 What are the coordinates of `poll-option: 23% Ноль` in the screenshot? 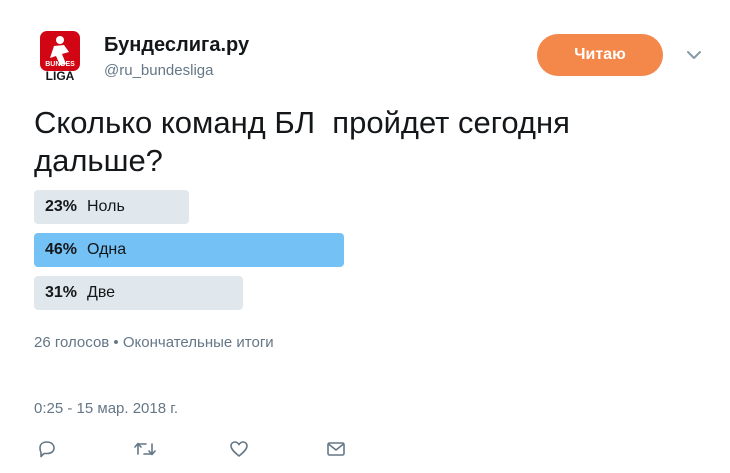 It's located at (354, 207).